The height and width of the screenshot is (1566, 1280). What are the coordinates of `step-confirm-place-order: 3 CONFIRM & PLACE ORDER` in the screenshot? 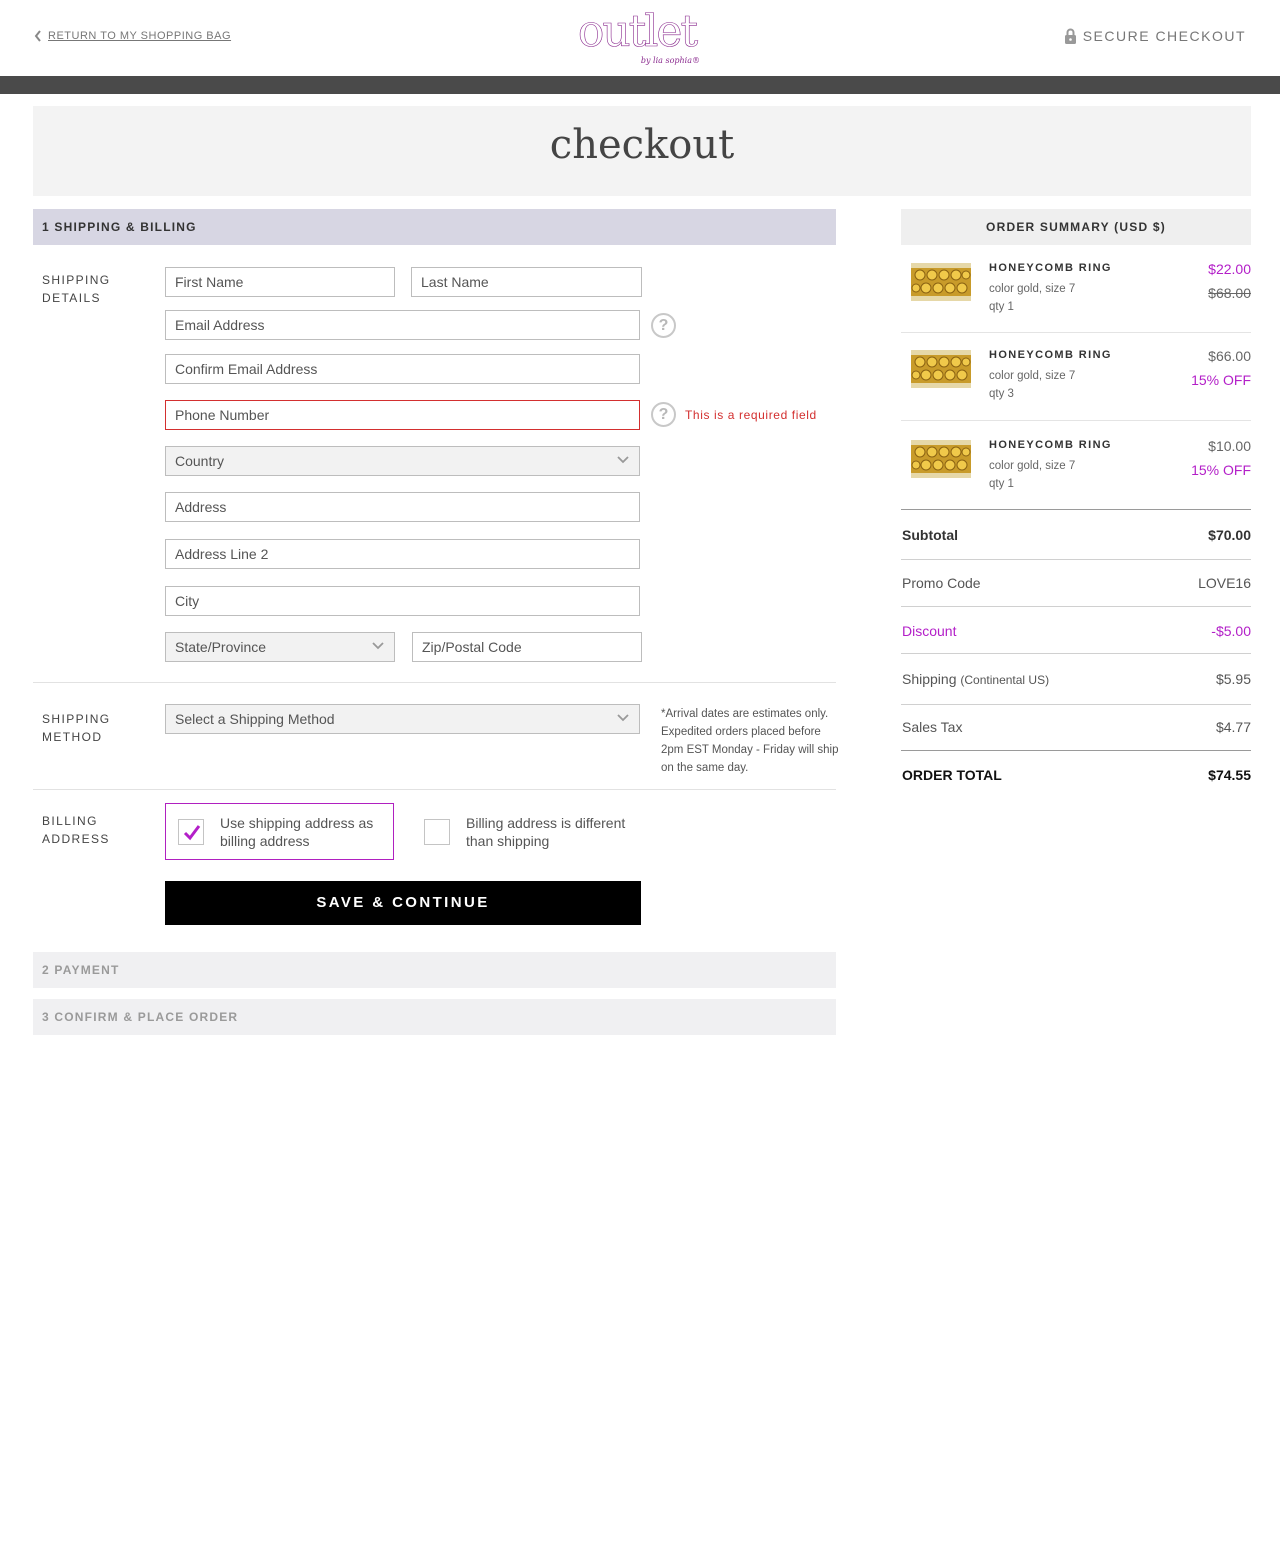 It's located at (434, 1017).